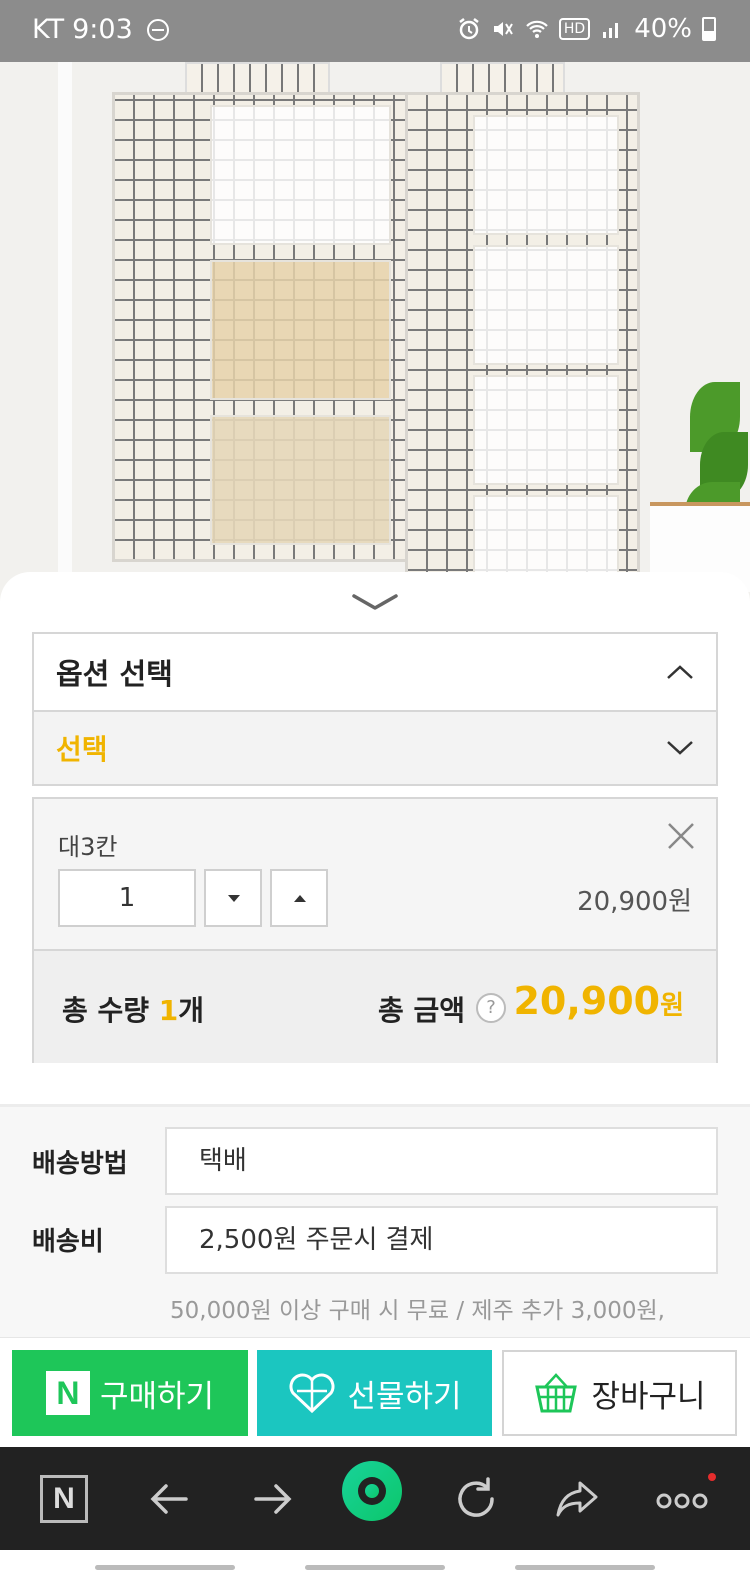  What do you see at coordinates (82, 749) in the screenshot?
I see `option-dropdown-value: 선택` at bounding box center [82, 749].